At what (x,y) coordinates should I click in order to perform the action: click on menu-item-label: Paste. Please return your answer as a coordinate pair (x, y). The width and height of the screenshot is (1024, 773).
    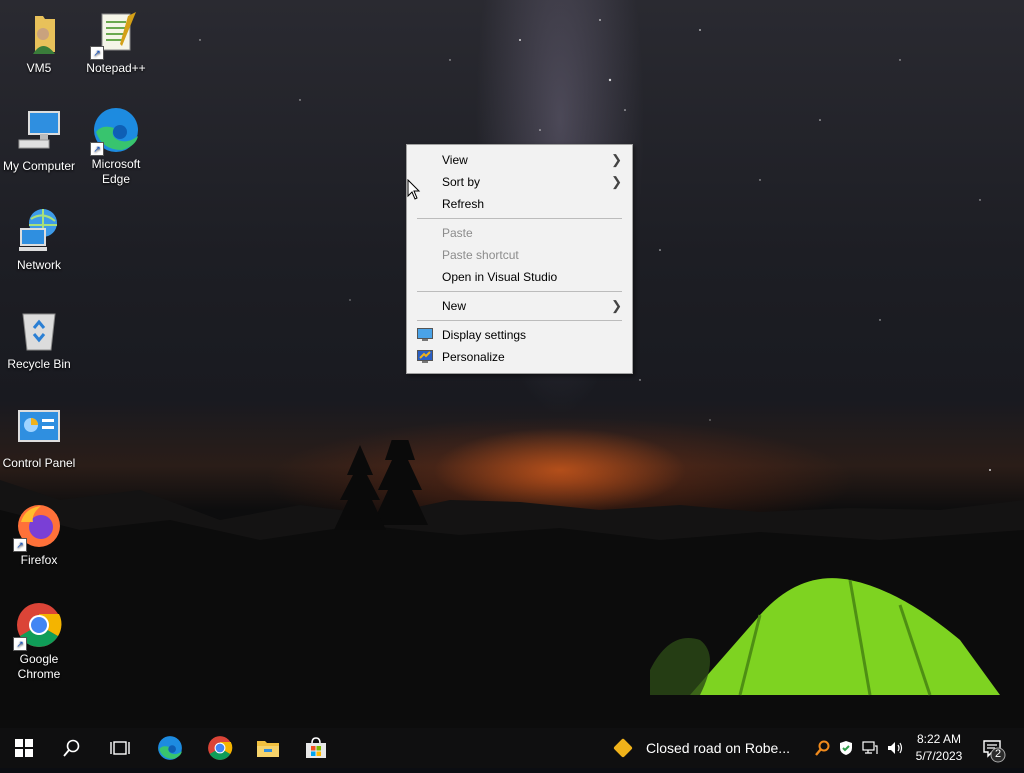
    Looking at the image, I should click on (457, 233).